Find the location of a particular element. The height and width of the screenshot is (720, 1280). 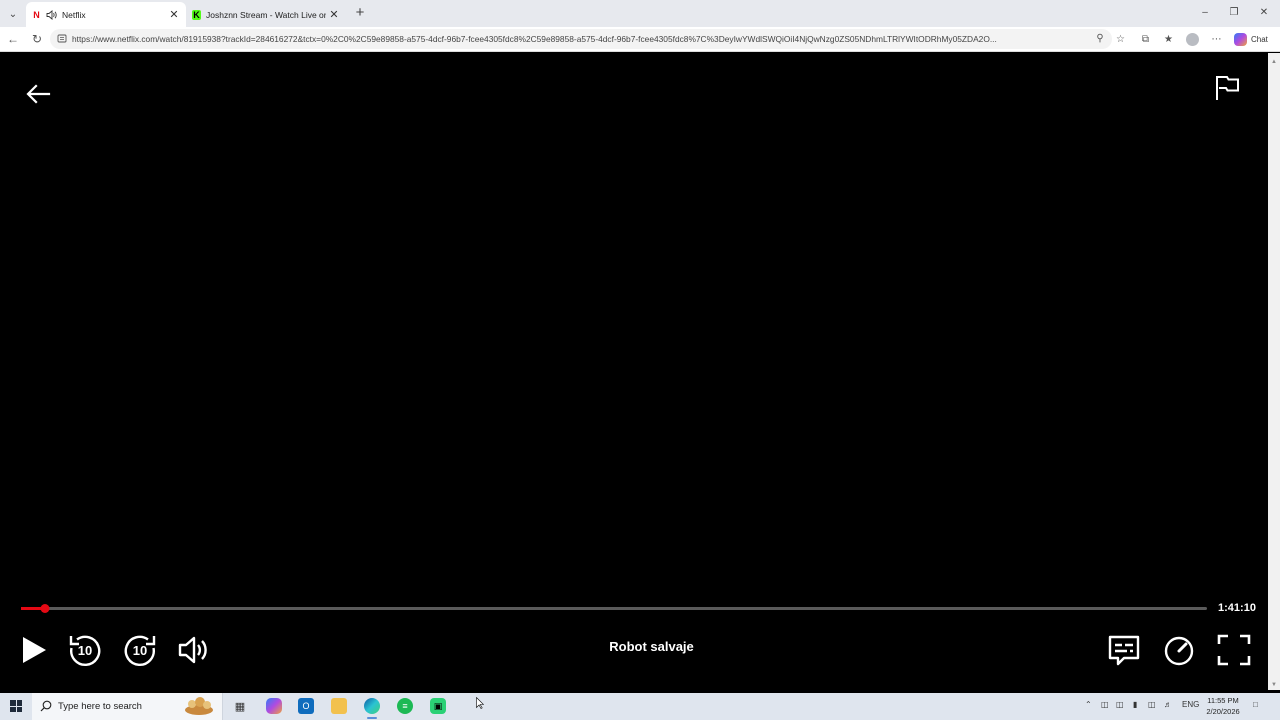

arrow-left-icon is located at coordinates (38, 94).